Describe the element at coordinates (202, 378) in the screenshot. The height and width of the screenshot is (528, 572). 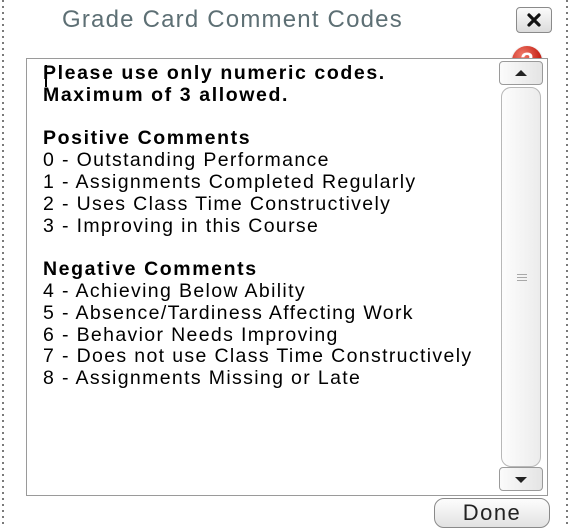
I see `comment-code-item: 8 - Assignments Missing or Late` at that location.